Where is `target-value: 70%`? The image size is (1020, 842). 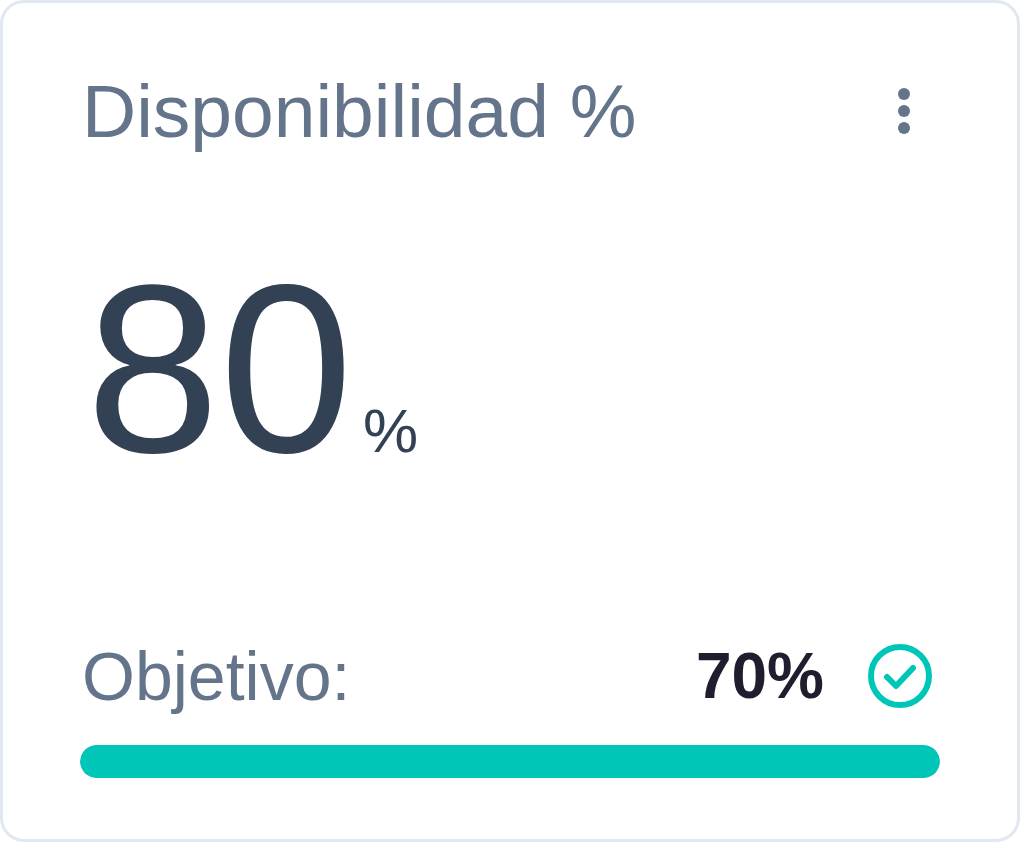
target-value: 70% is located at coordinates (759, 676).